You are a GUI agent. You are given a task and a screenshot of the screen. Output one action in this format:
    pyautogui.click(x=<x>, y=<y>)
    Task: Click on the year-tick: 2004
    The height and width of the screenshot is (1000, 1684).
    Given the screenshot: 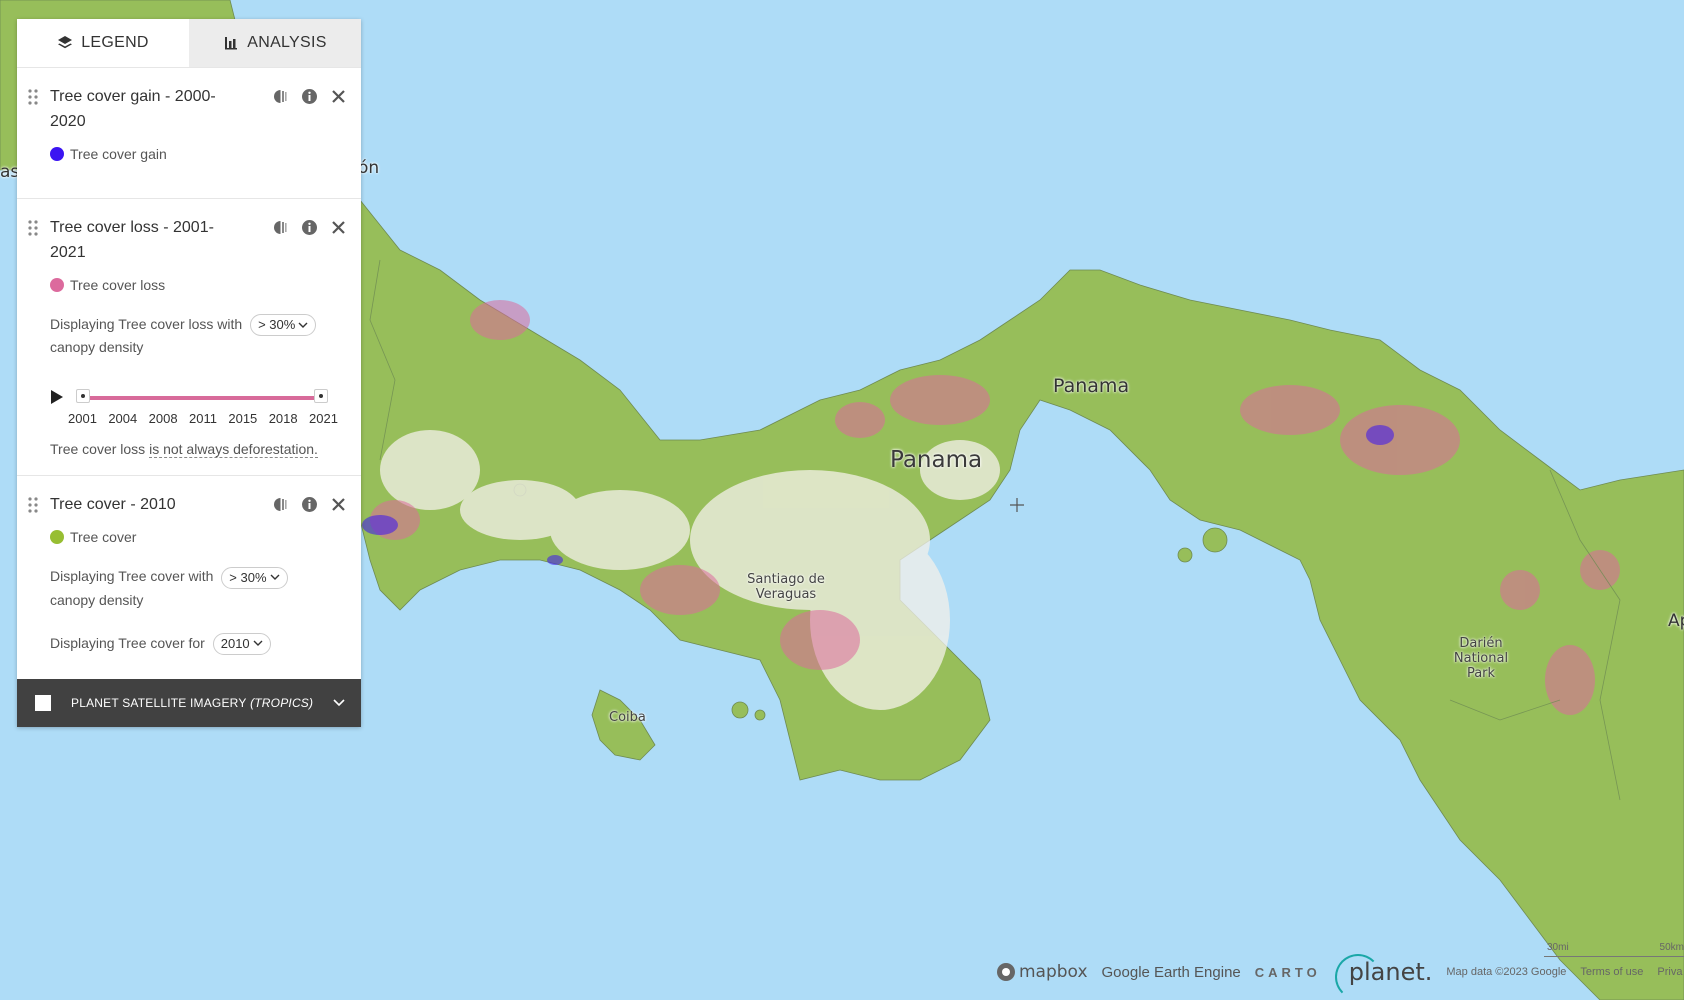 What is the action you would take?
    pyautogui.click(x=123, y=419)
    